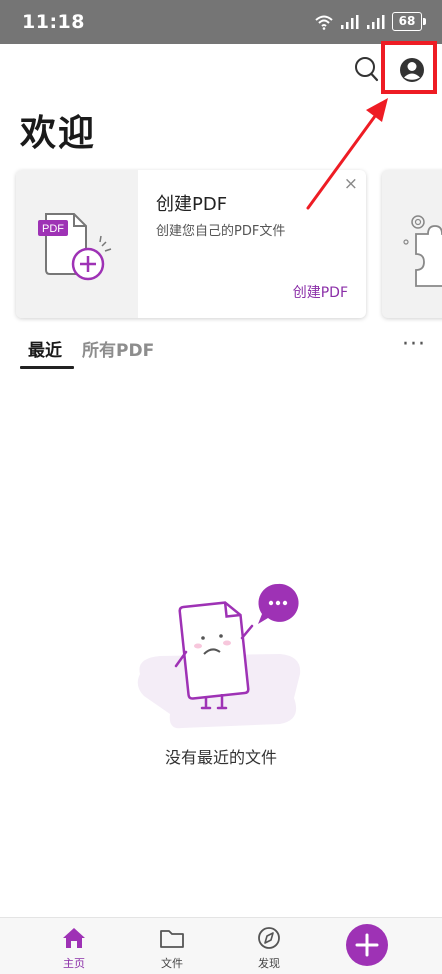 This screenshot has width=442, height=974. Describe the element at coordinates (118, 348) in the screenshot. I see `tab-all-pdf: 所有PDF` at that location.